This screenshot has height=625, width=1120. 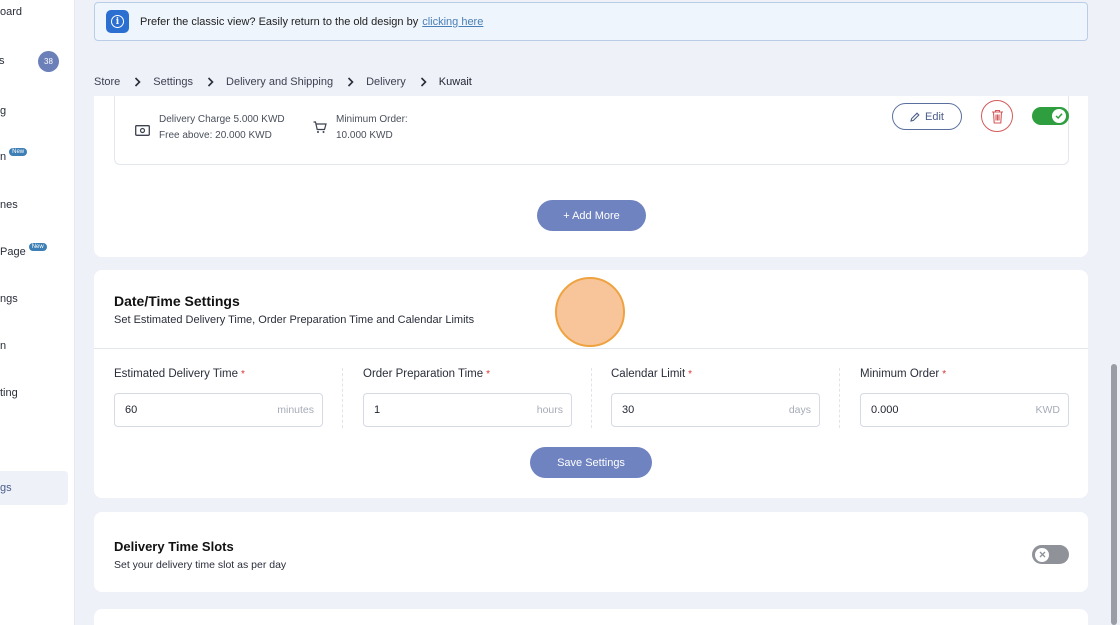 I want to click on sidebar-item-label: s, so click(x=2, y=61).